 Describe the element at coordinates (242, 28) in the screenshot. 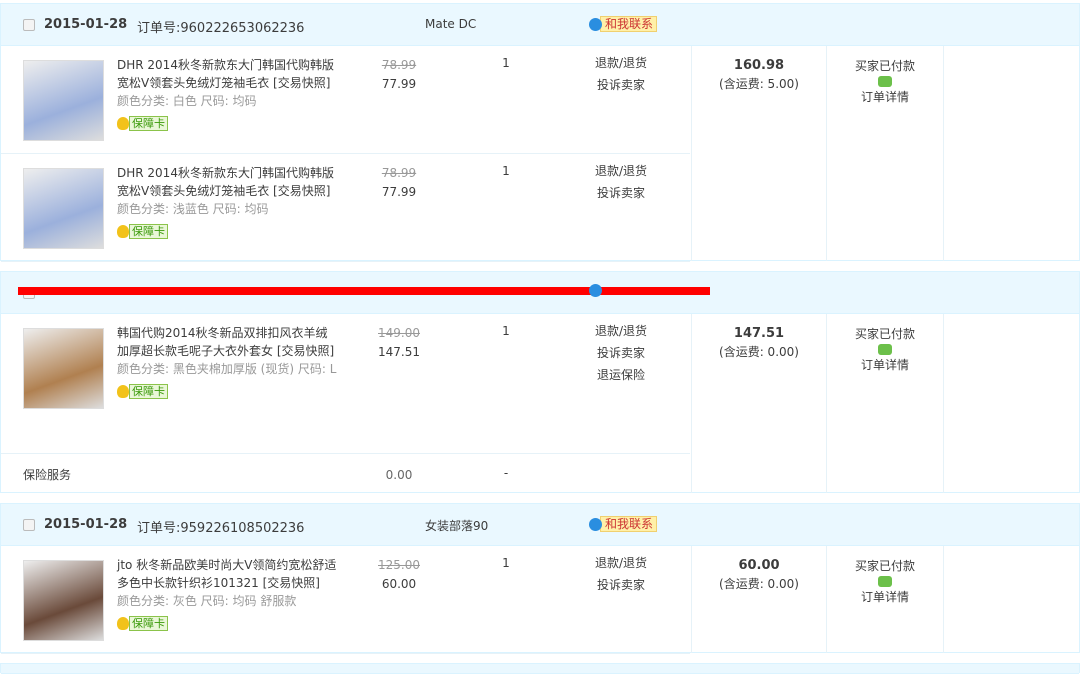

I see `order-number-value: 960222653062236` at that location.